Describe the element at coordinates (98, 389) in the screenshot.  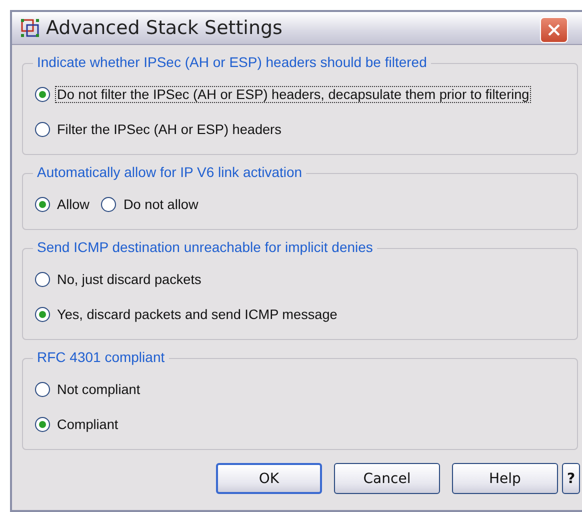
I see `option-label: Not compliant` at that location.